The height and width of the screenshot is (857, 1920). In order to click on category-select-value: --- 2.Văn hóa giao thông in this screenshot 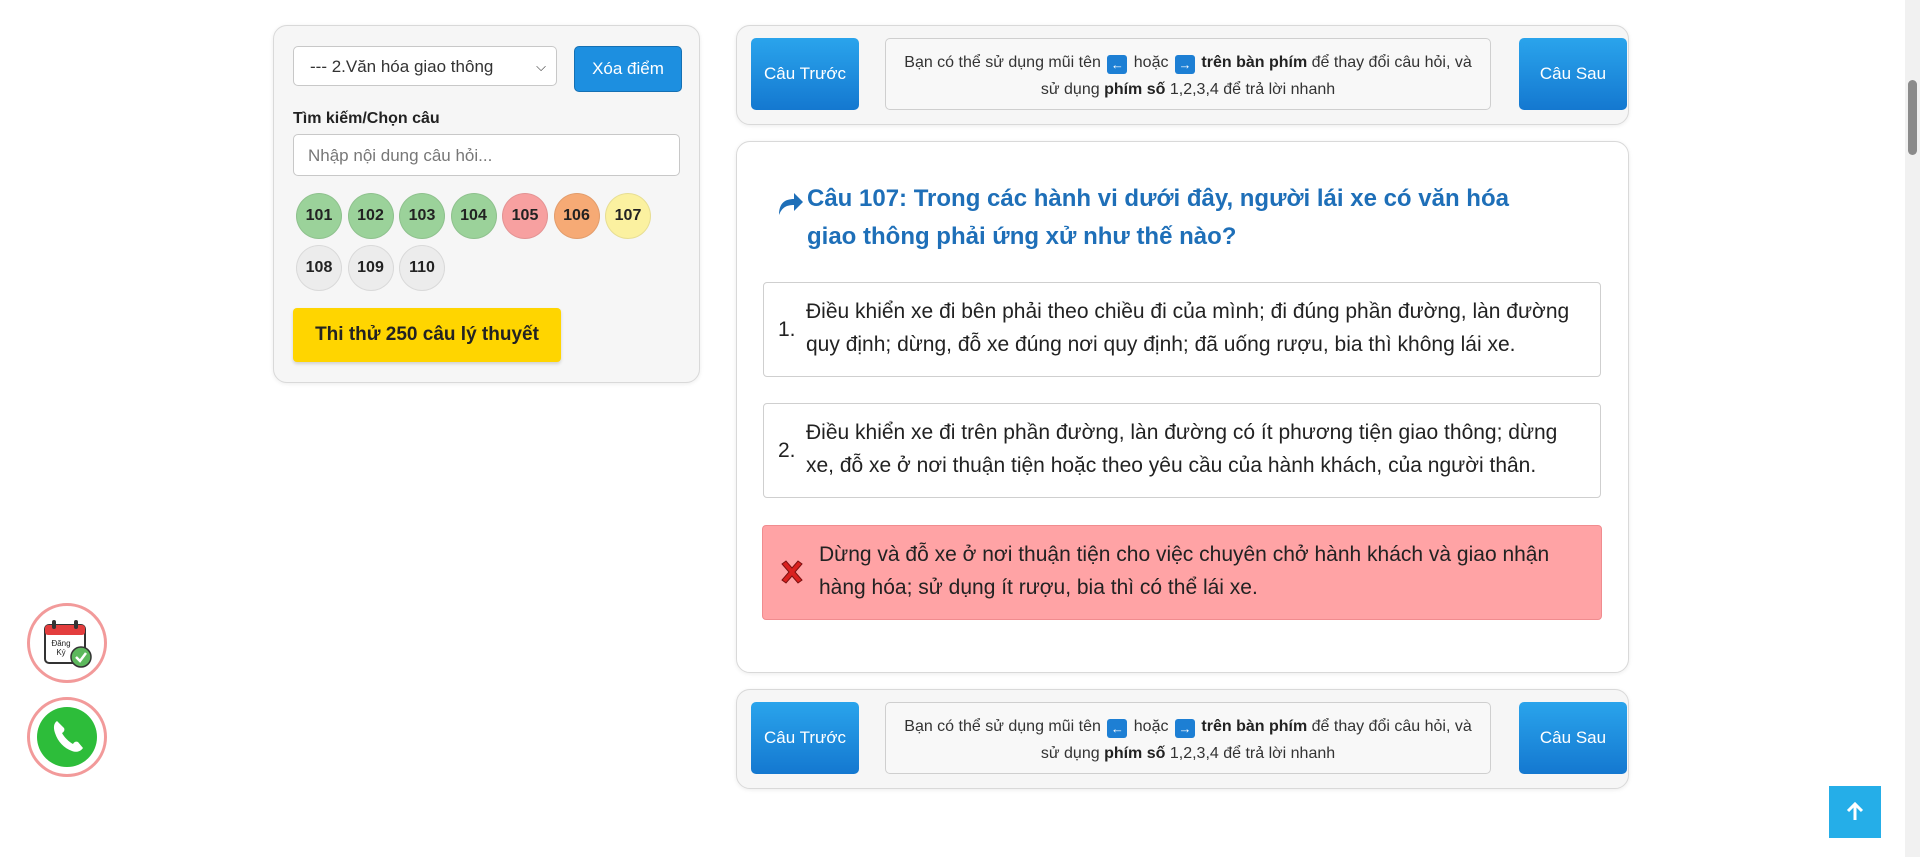, I will do `click(402, 66)`.